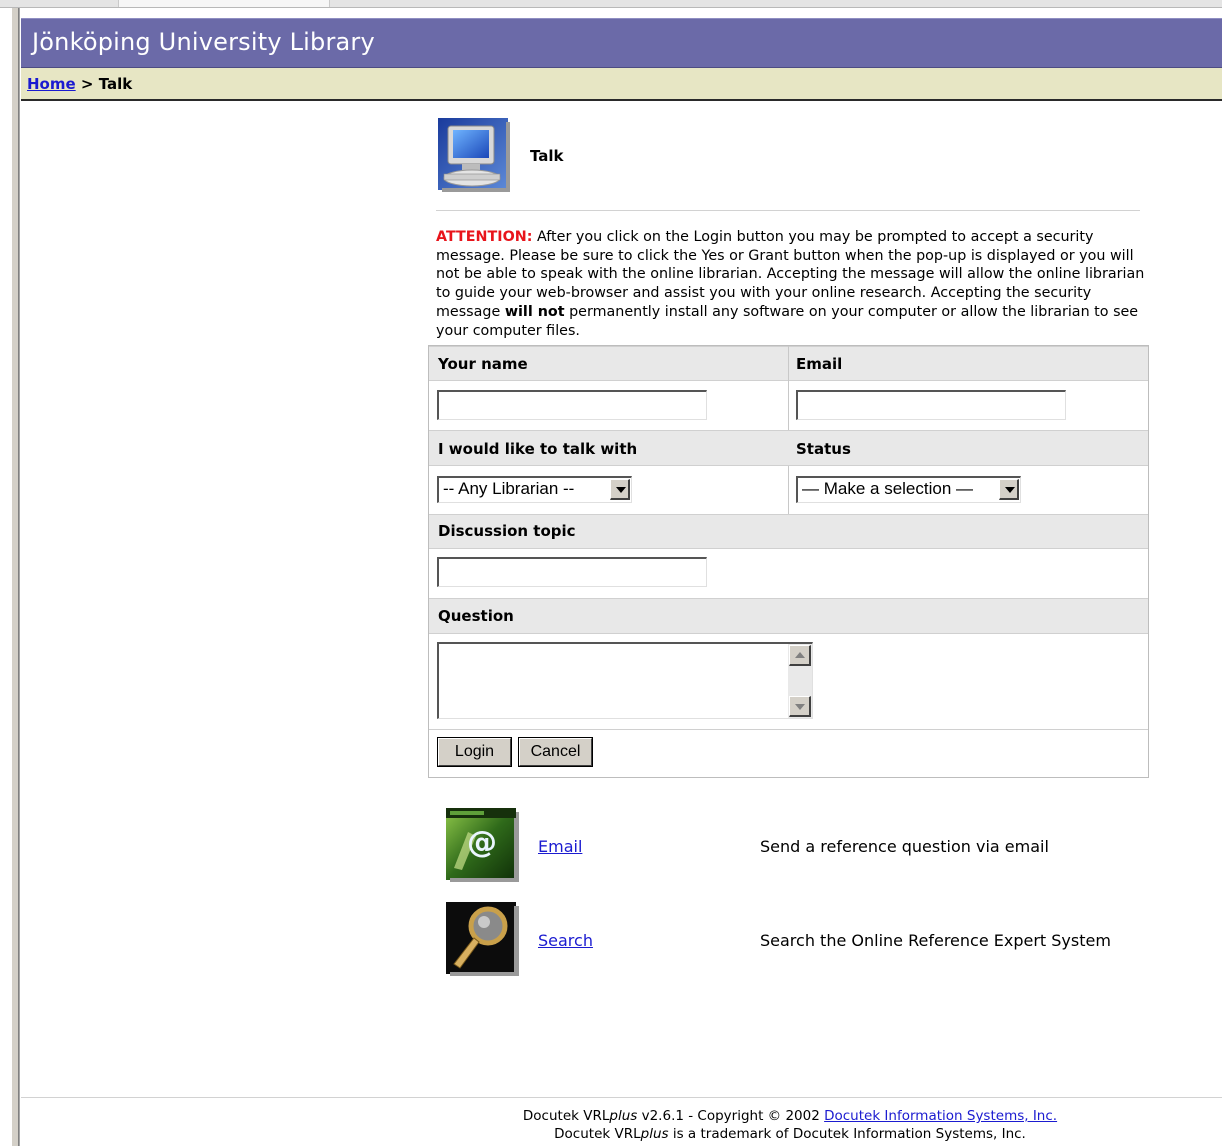  I want to click on docutek-link: Docutek Information Systems, Inc., so click(940, 1116).